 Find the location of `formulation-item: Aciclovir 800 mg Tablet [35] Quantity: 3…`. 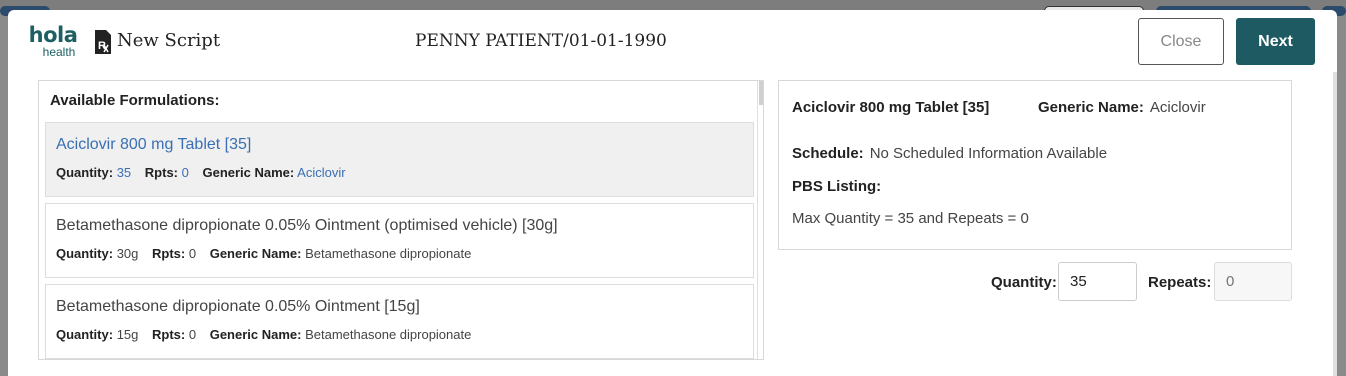

formulation-item: Aciclovir 800 mg Tablet [35] Quantity: 3… is located at coordinates (399, 159).